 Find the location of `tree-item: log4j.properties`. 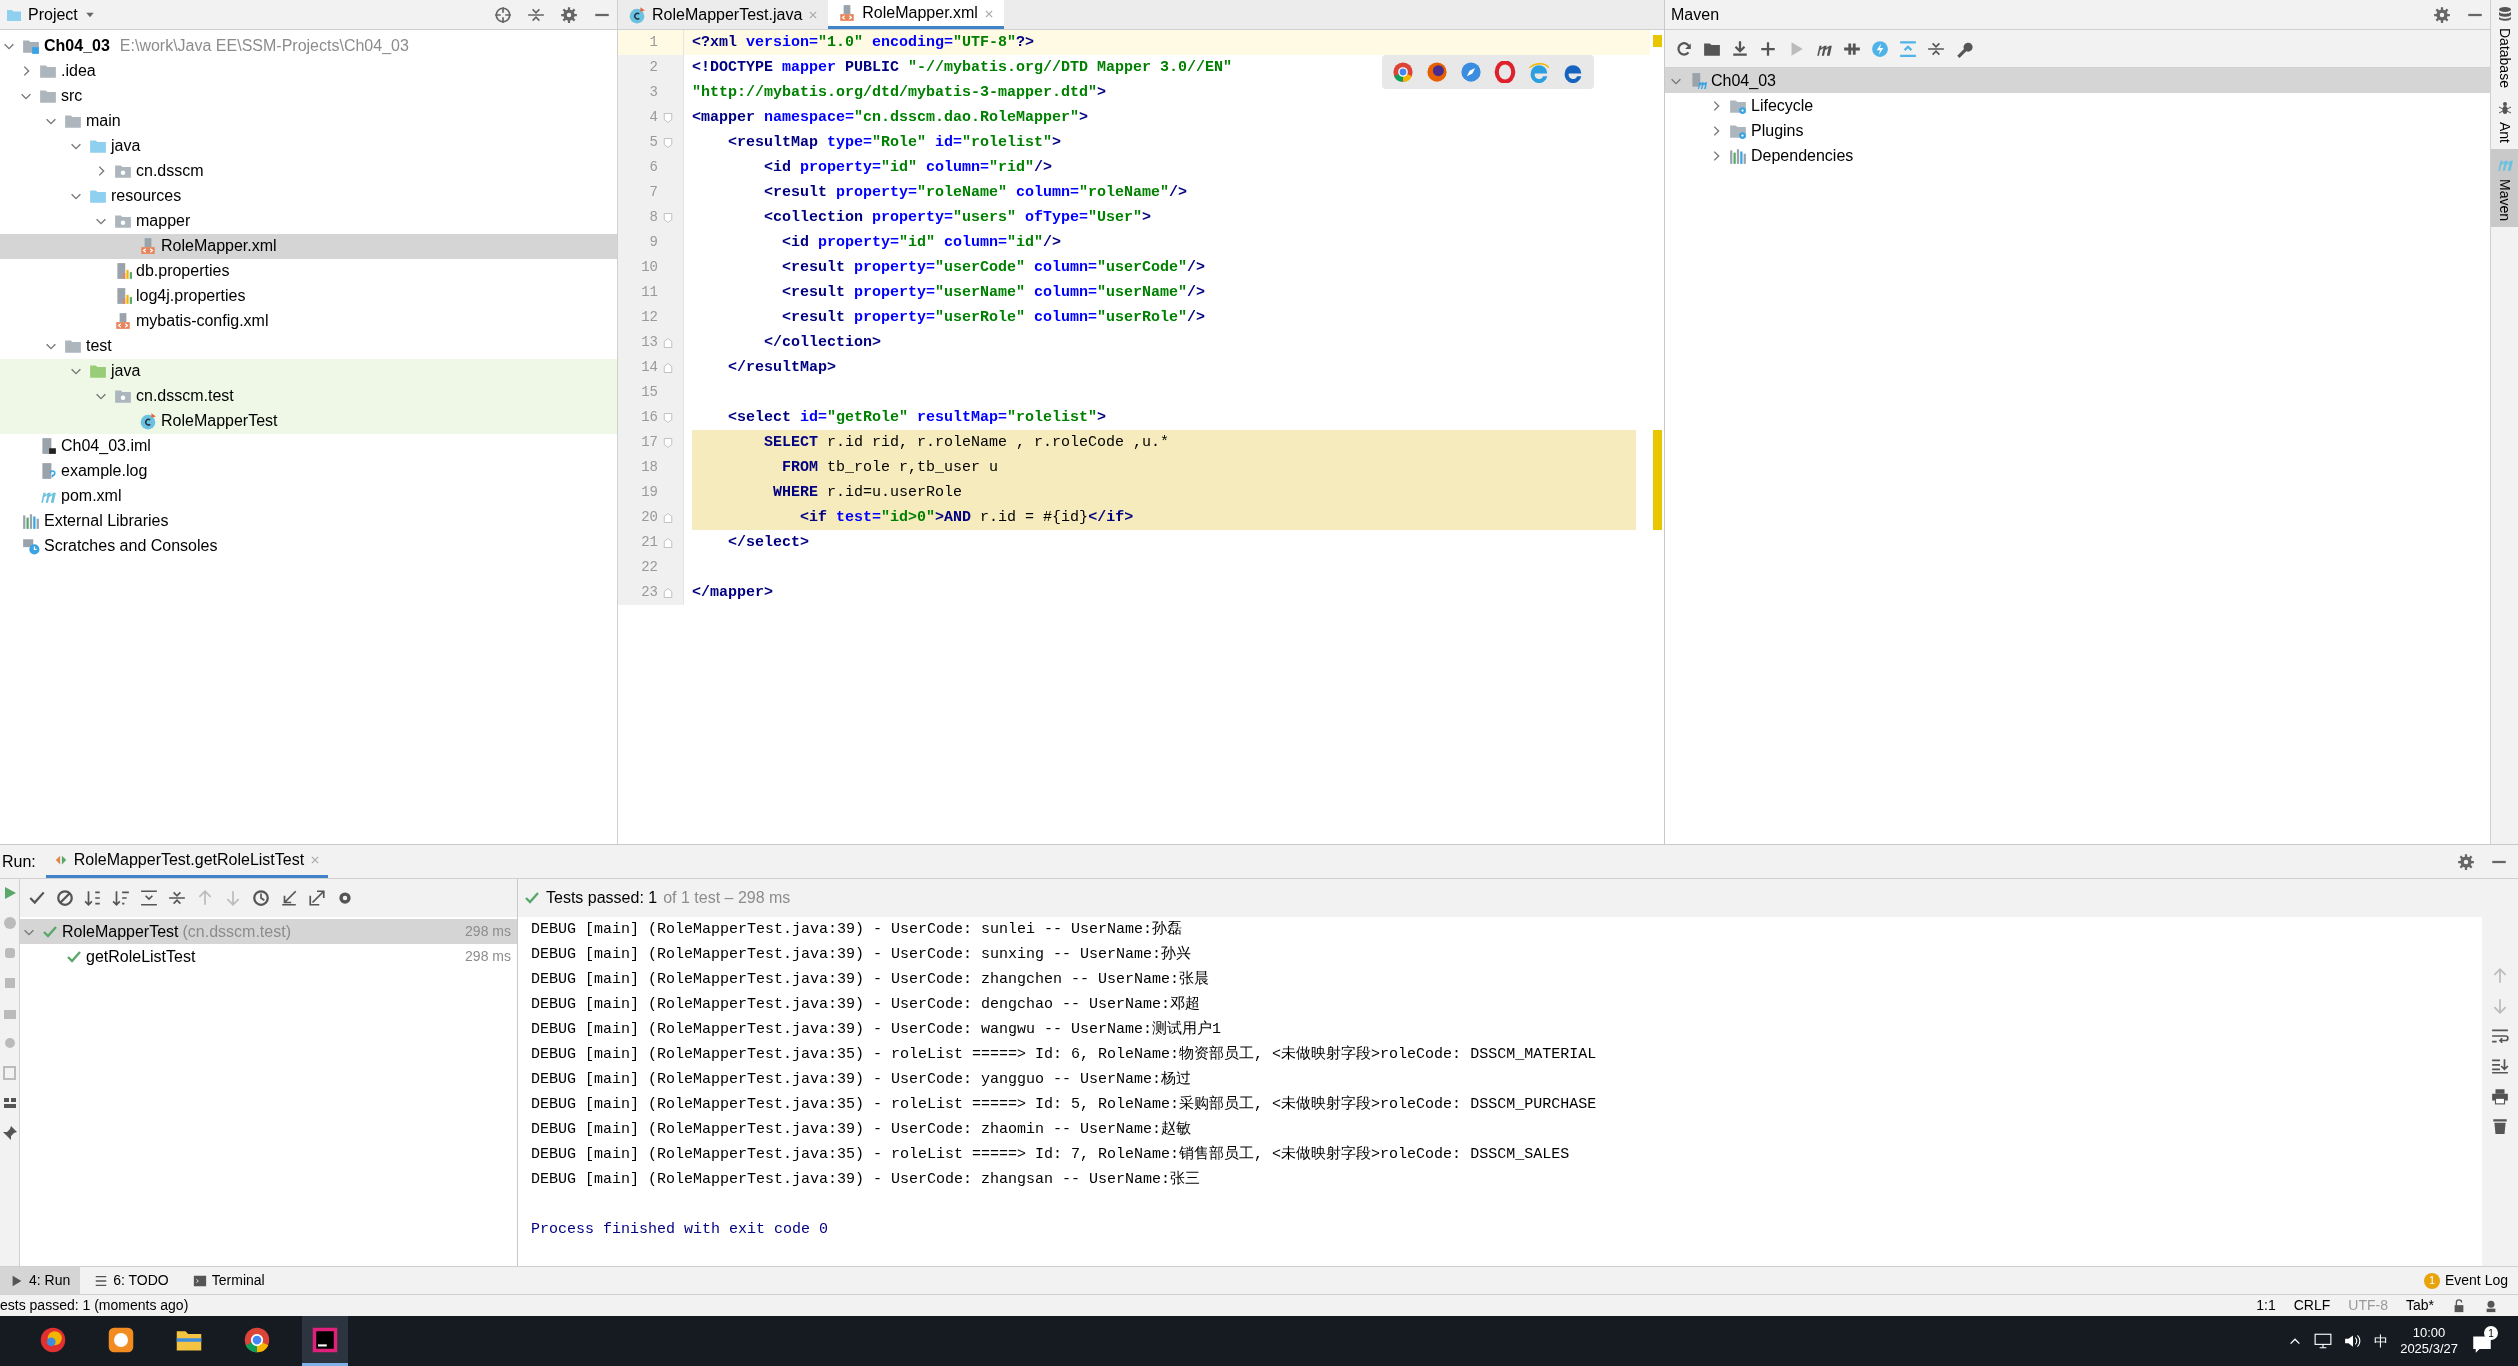

tree-item: log4j.properties is located at coordinates (308, 296).